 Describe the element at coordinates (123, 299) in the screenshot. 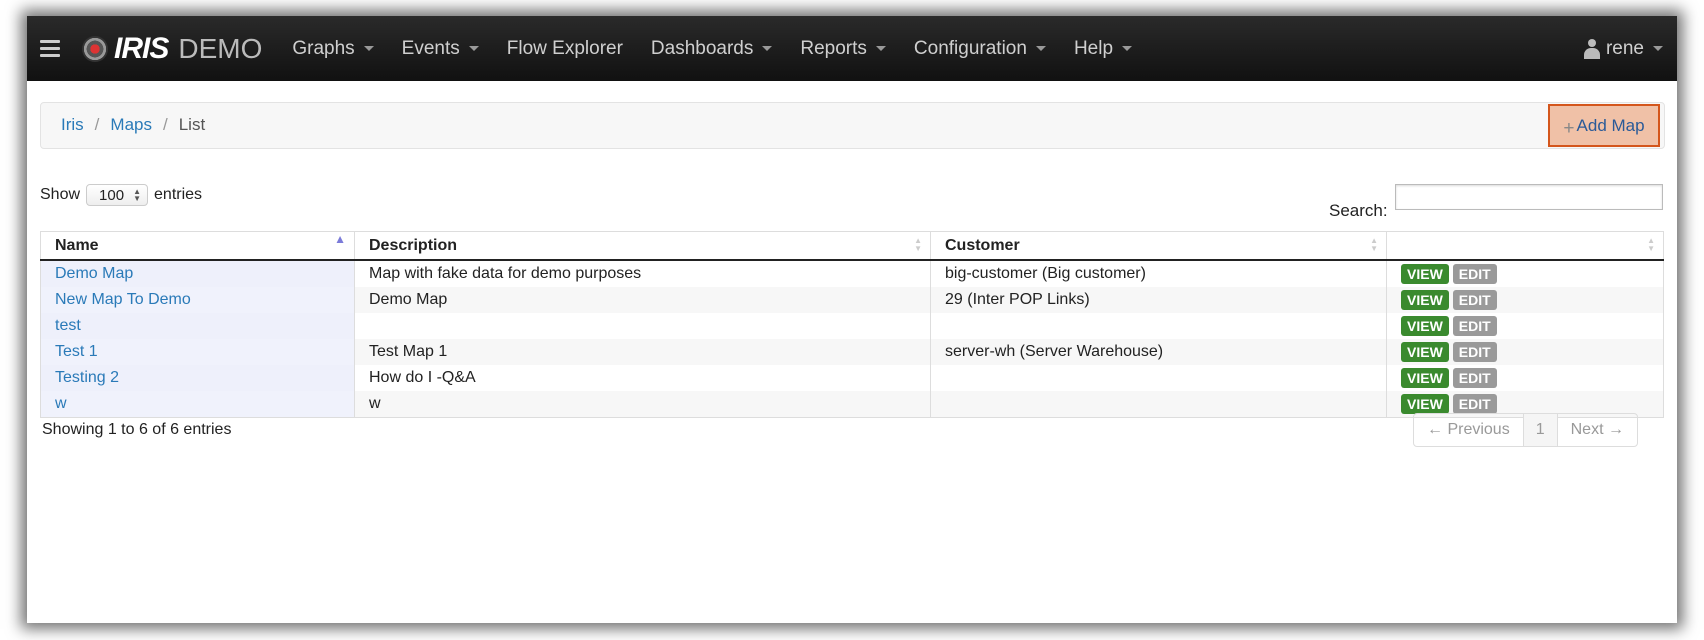

I see `map-link: New Map To Demo` at that location.